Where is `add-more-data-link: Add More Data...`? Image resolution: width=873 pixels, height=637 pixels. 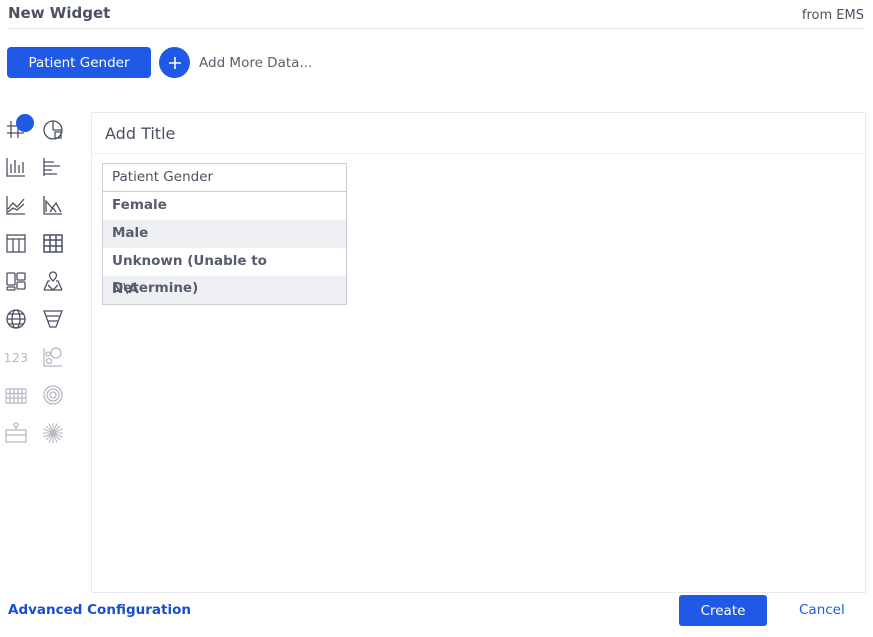 add-more-data-link: Add More Data... is located at coordinates (255, 63).